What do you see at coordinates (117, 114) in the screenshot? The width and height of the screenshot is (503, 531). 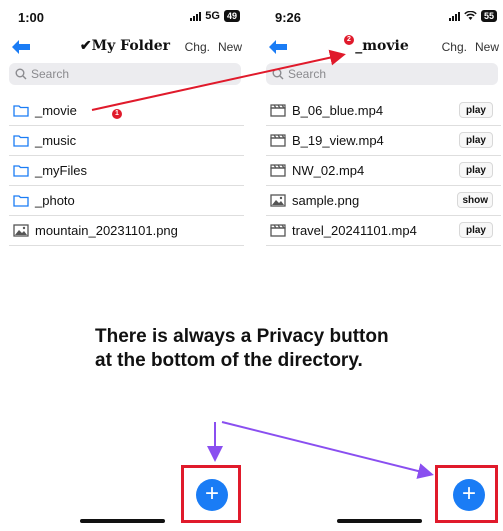 I see `step-badge-1: 1` at bounding box center [117, 114].